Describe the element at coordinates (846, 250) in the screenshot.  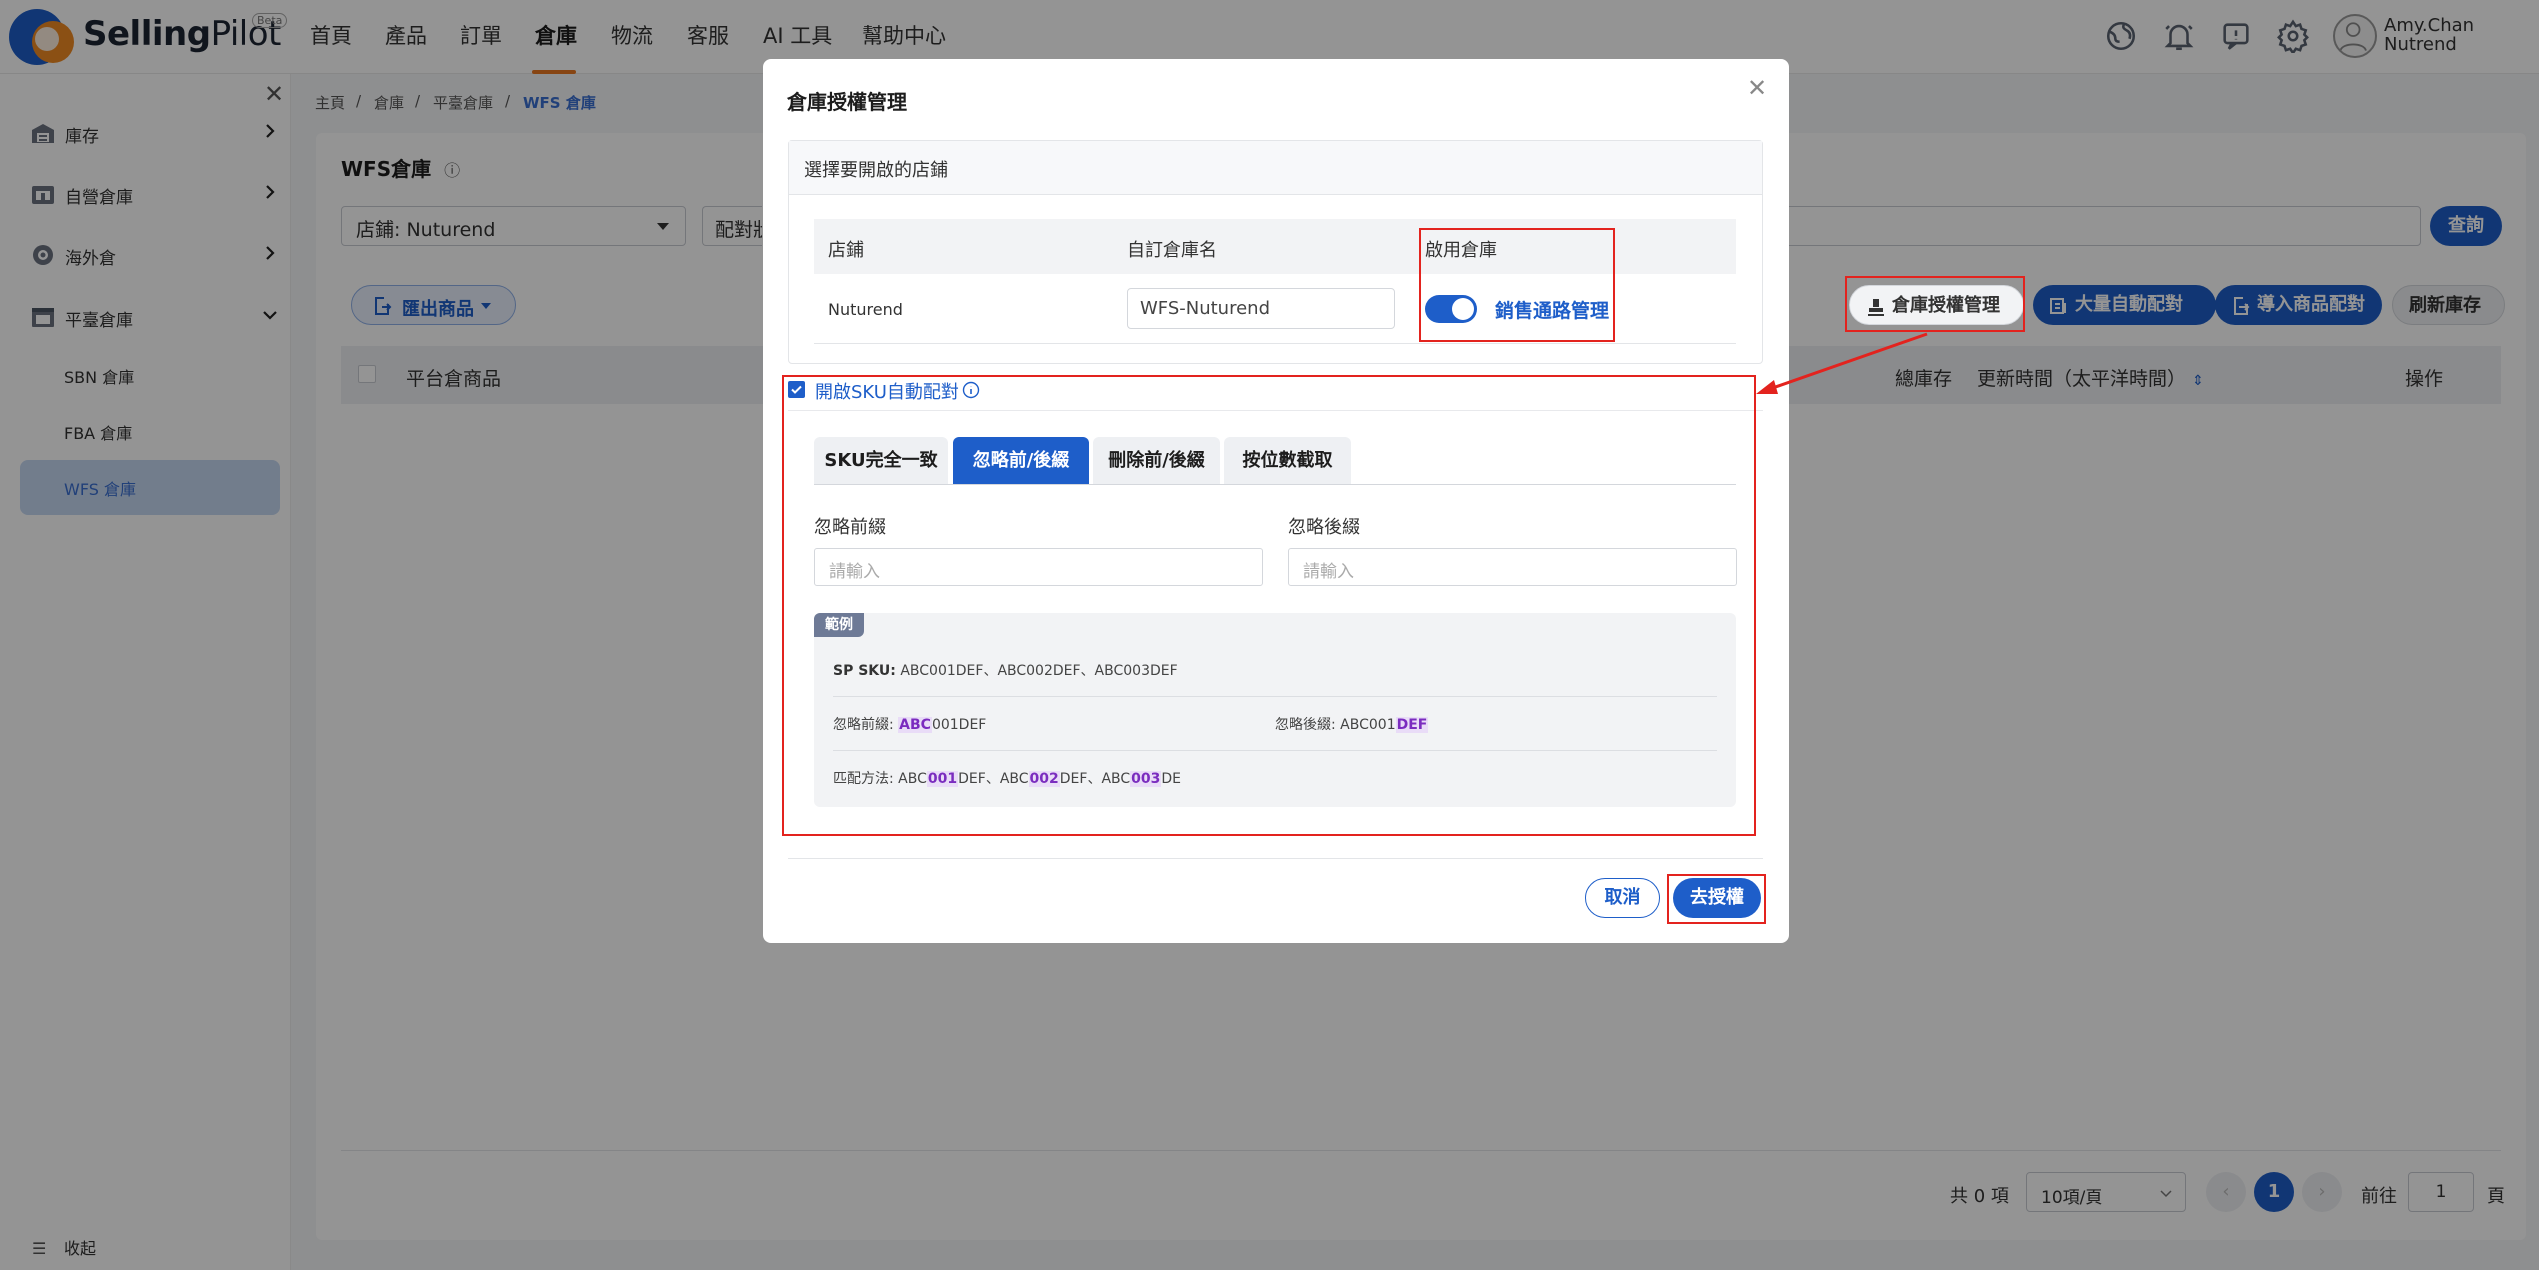
I see `modal-col-store: 店鋪` at that location.